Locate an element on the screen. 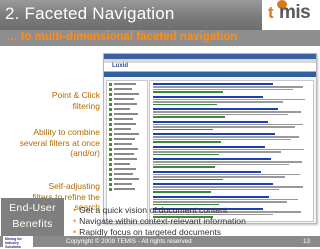 This screenshot has width=320, height=249. temis-logo: t mis is located at coordinates (291, 16).